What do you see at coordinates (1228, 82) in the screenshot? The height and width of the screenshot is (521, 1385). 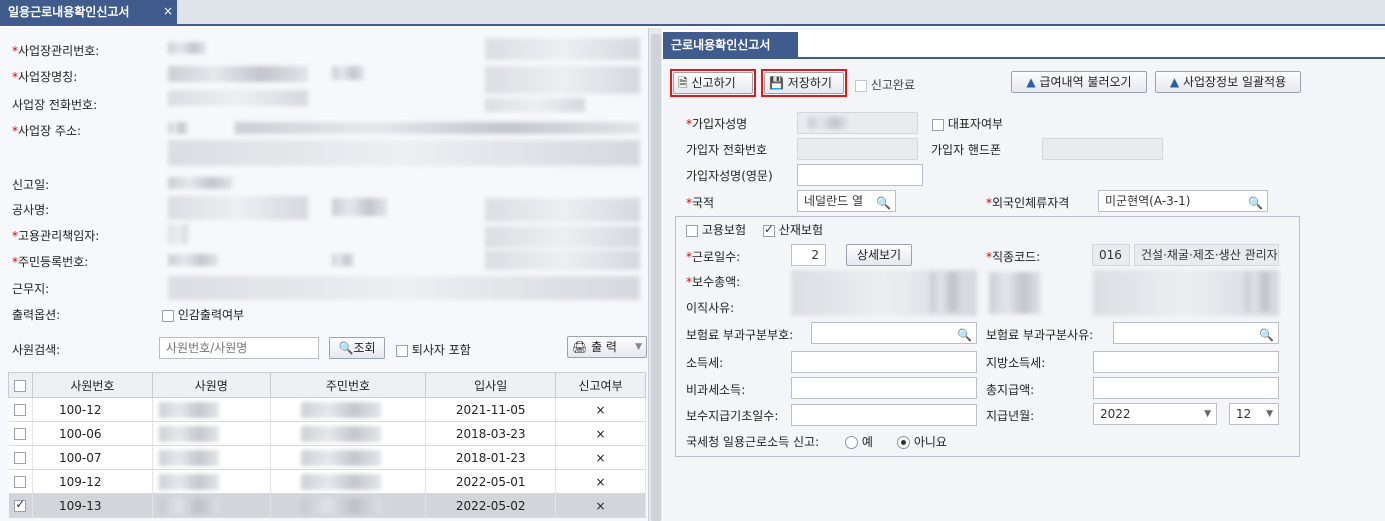 I see `apply-site-button: ▲ 사업장정보 일괄적용` at bounding box center [1228, 82].